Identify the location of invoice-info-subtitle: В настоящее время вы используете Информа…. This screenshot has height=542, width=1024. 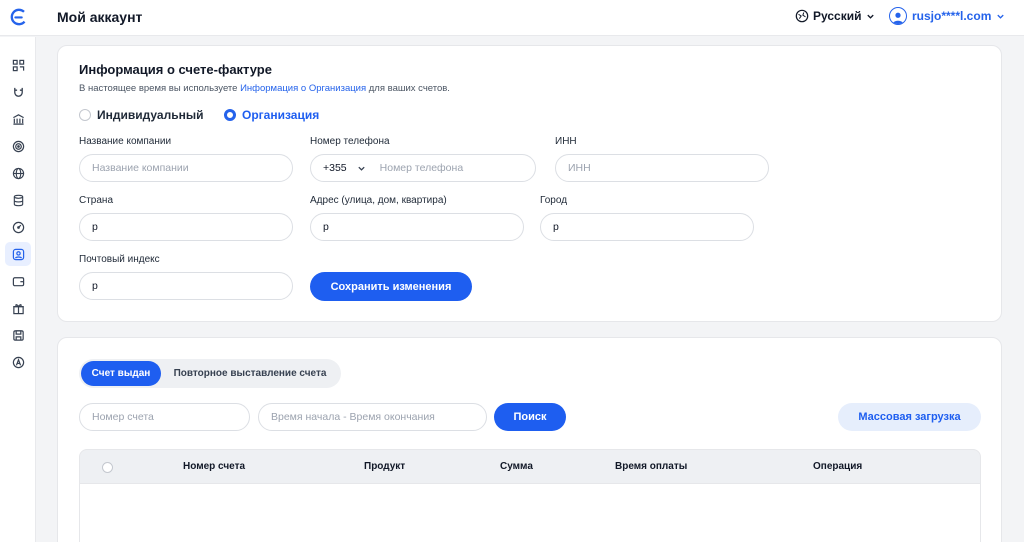
(264, 88).